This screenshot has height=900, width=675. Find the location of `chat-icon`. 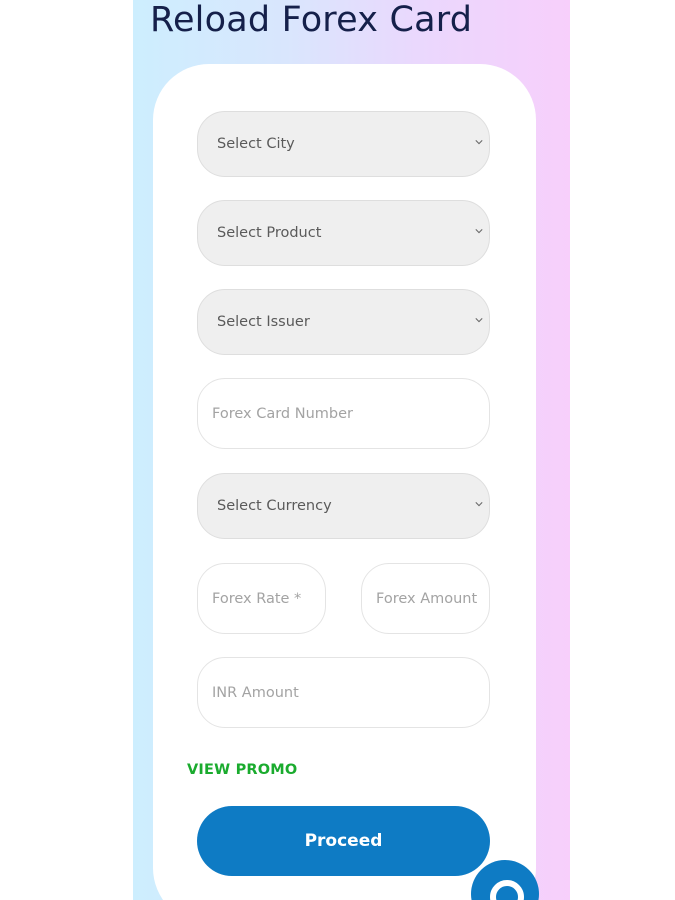

chat-icon is located at coordinates (507, 890).